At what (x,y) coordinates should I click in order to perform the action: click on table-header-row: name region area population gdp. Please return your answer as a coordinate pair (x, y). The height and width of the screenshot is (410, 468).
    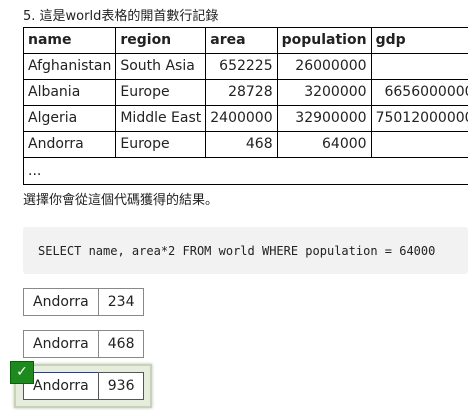
    Looking at the image, I should click on (245, 40).